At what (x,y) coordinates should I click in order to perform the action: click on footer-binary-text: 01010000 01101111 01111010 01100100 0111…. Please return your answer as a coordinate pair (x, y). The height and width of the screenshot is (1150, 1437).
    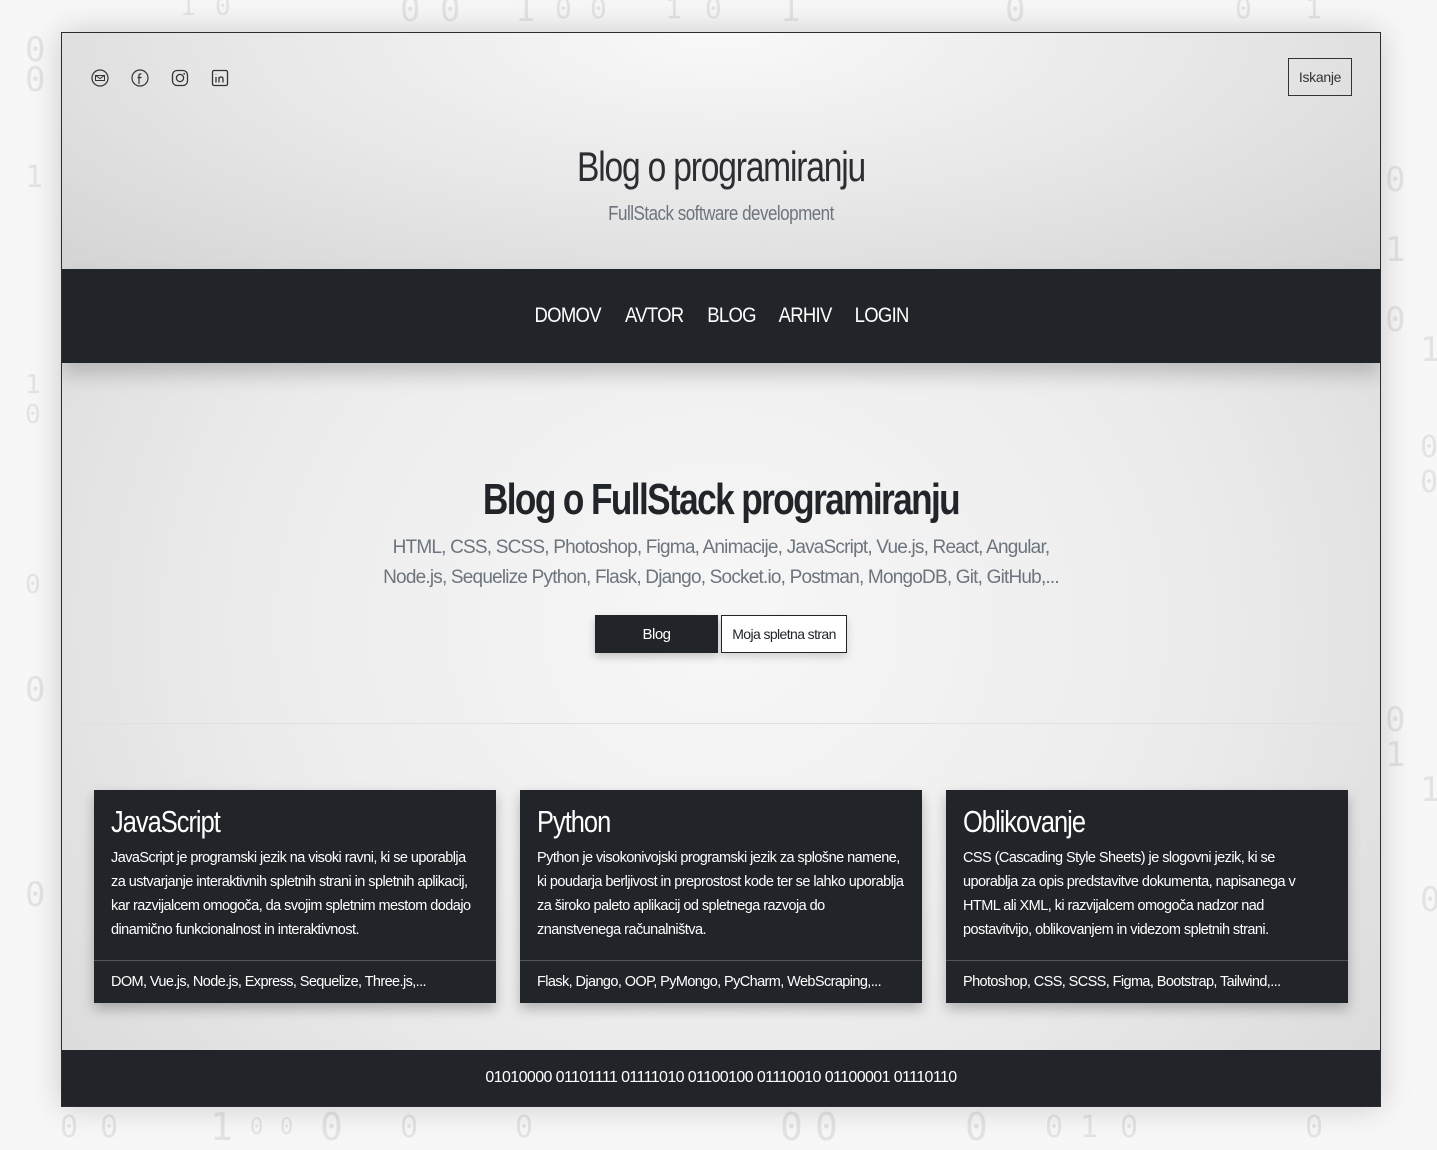
    Looking at the image, I should click on (721, 1077).